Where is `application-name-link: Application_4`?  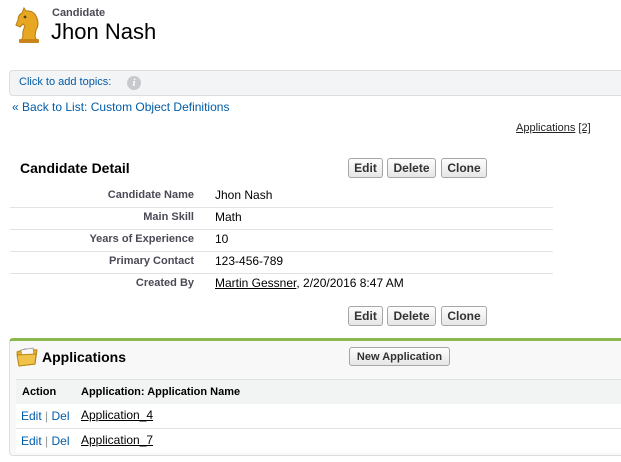 application-name-link: Application_4 is located at coordinates (117, 415).